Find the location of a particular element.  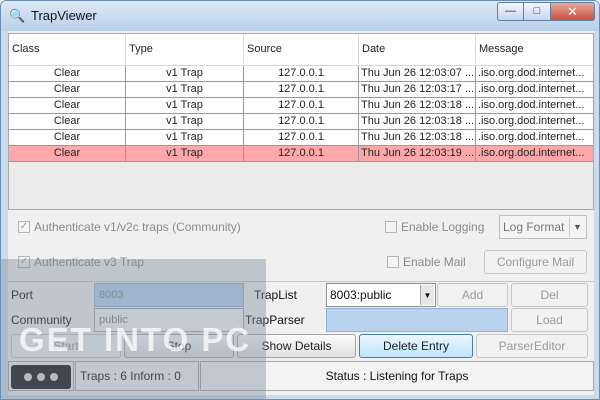

community-field: public is located at coordinates (169, 320).